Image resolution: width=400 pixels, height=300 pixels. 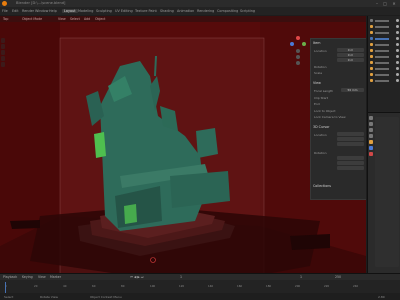 What do you see at coordinates (247, 11) in the screenshot?
I see `tab-scripting: Scripting` at bounding box center [247, 11].